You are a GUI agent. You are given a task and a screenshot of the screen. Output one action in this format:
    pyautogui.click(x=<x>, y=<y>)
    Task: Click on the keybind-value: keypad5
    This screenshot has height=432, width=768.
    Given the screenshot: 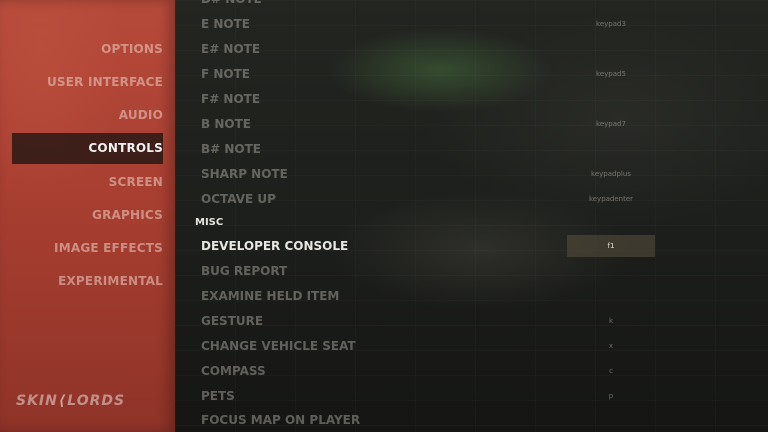 What is the action you would take?
    pyautogui.click(x=611, y=74)
    